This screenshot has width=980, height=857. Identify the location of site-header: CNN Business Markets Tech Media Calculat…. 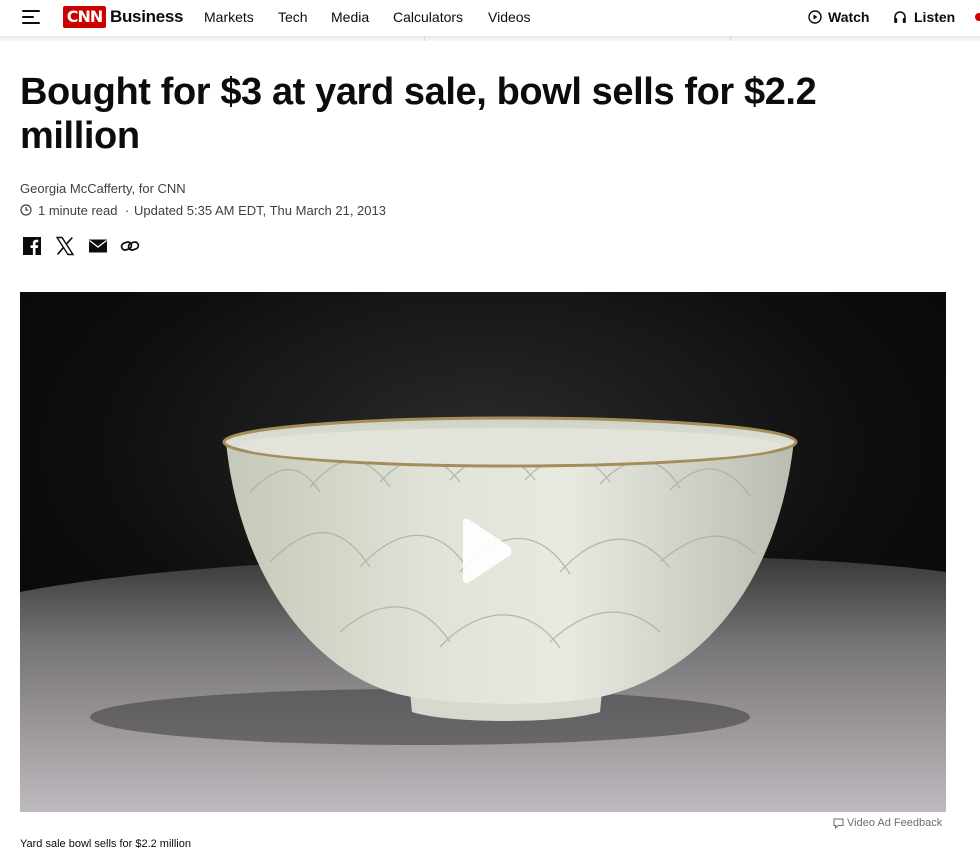
(490, 18).